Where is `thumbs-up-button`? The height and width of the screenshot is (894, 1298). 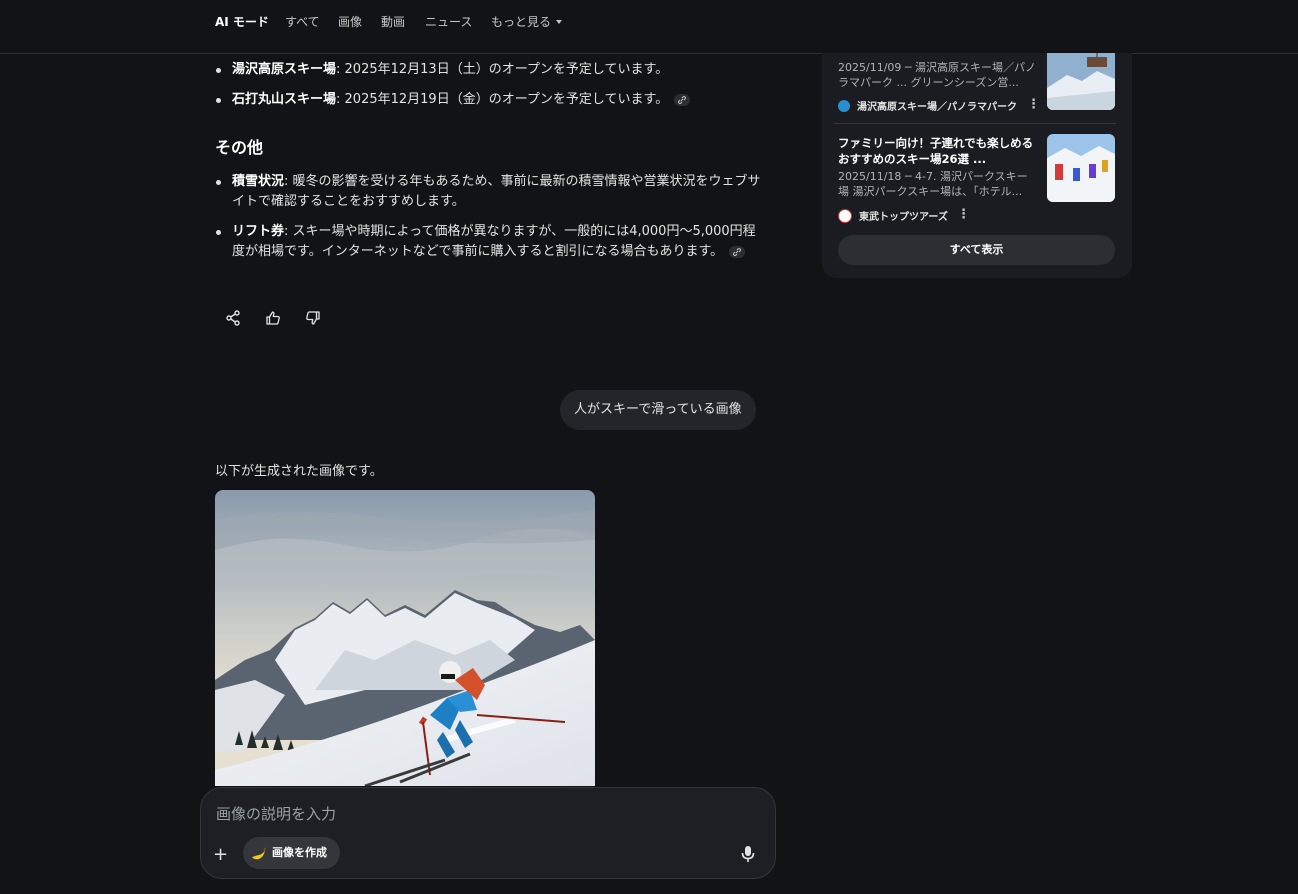
thumbs-up-button is located at coordinates (273, 318).